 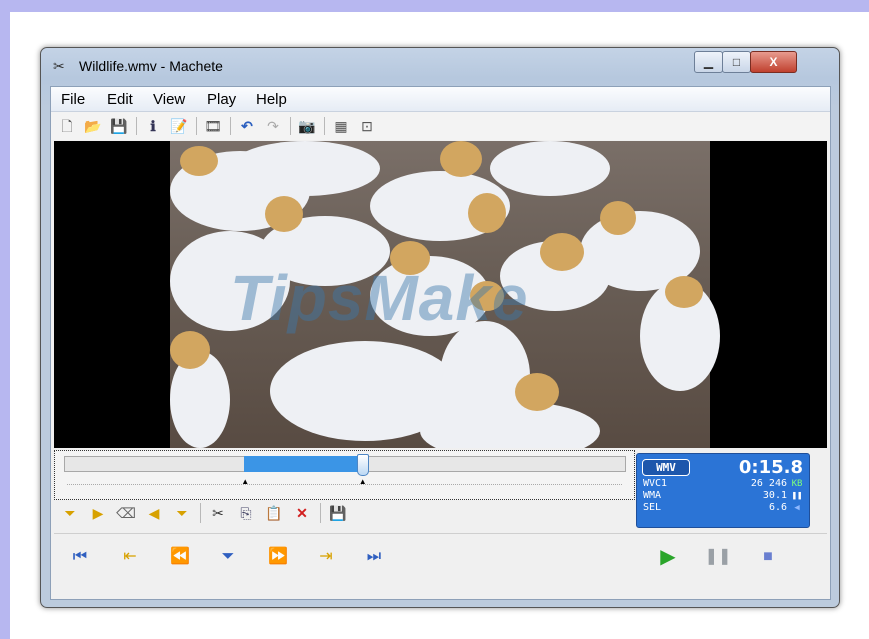 What do you see at coordinates (153, 126) in the screenshot?
I see `info-icon: ℹ` at bounding box center [153, 126].